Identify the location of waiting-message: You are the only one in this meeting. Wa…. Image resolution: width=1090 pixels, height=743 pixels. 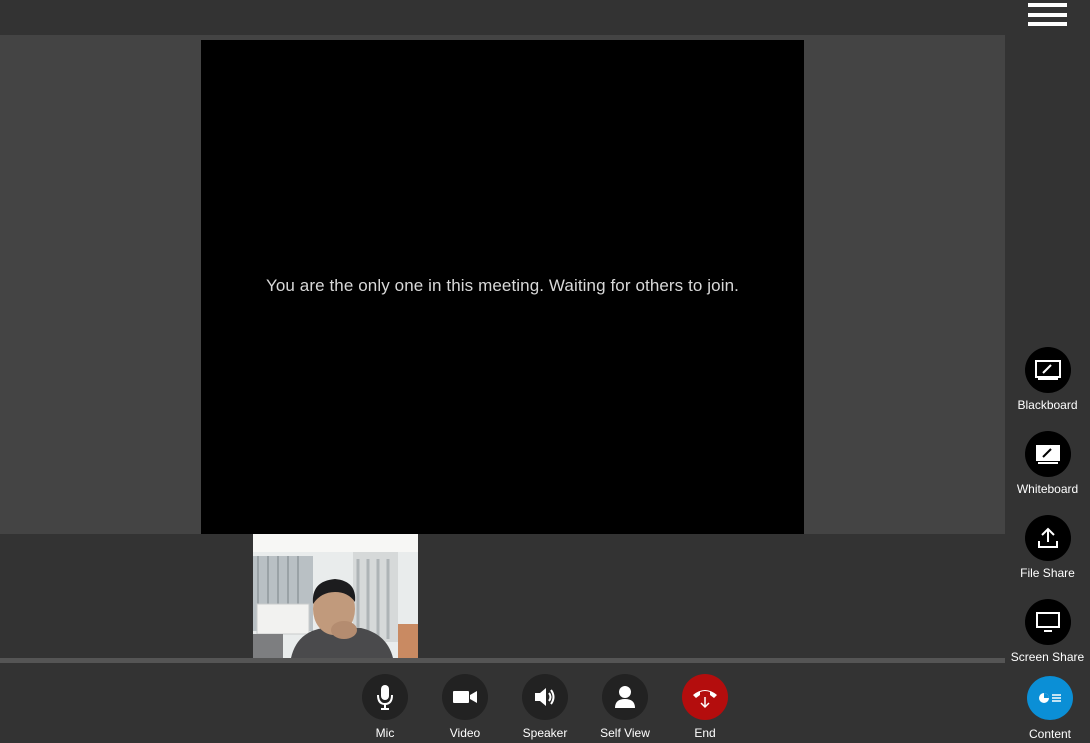
(502, 285).